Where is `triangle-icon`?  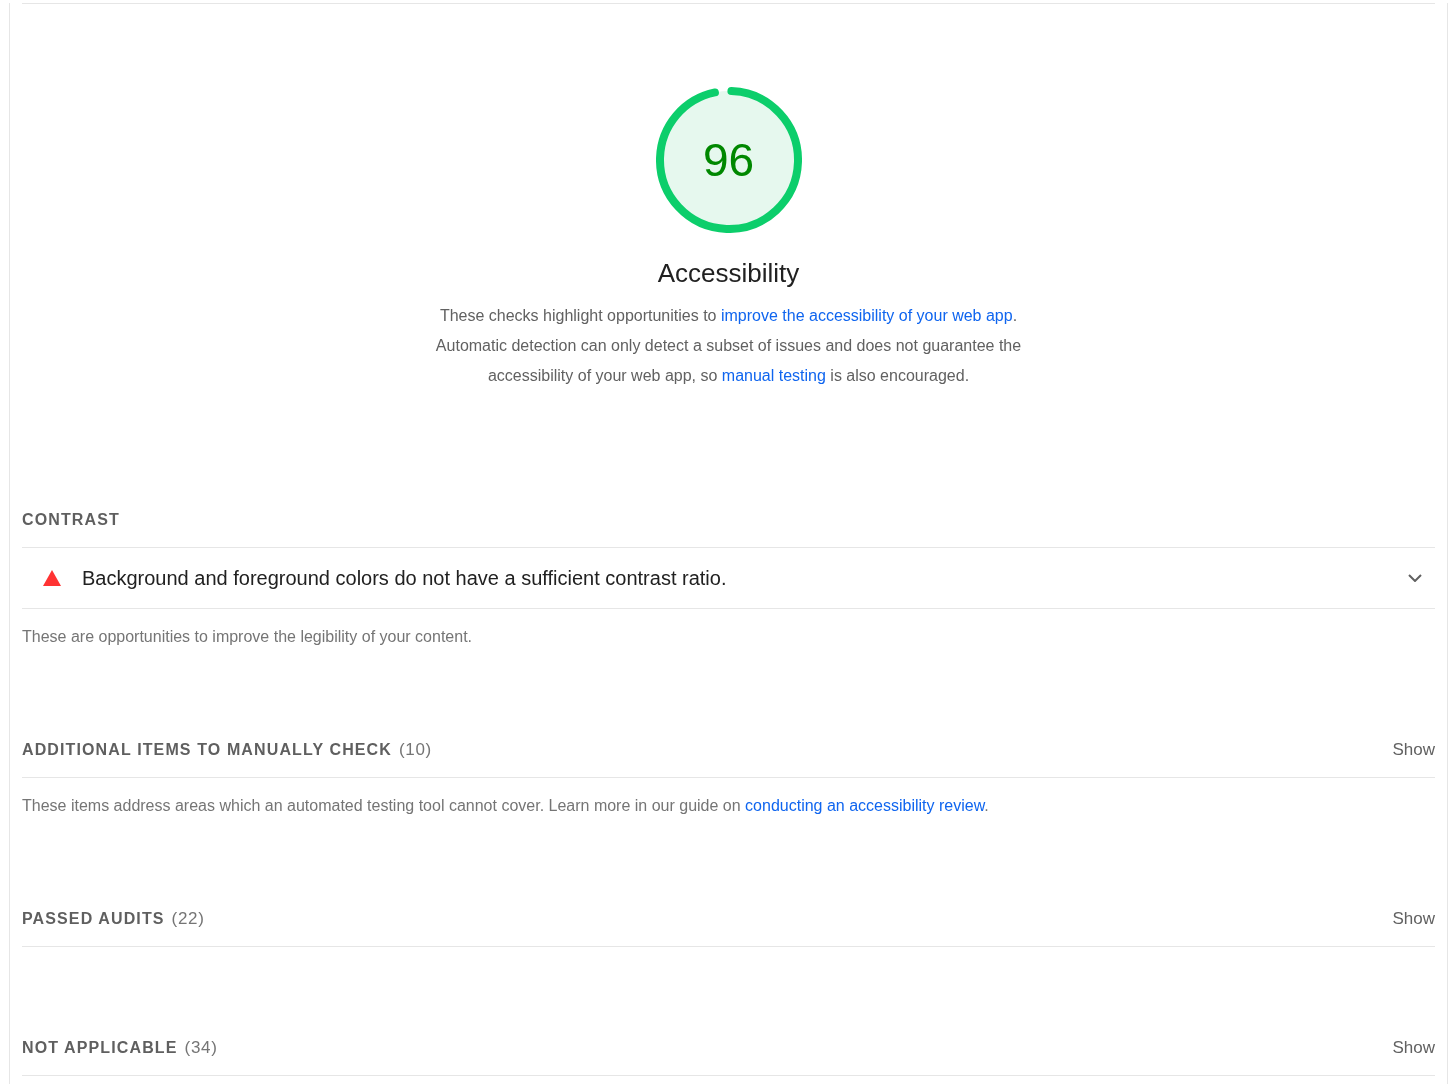 triangle-icon is located at coordinates (52, 578).